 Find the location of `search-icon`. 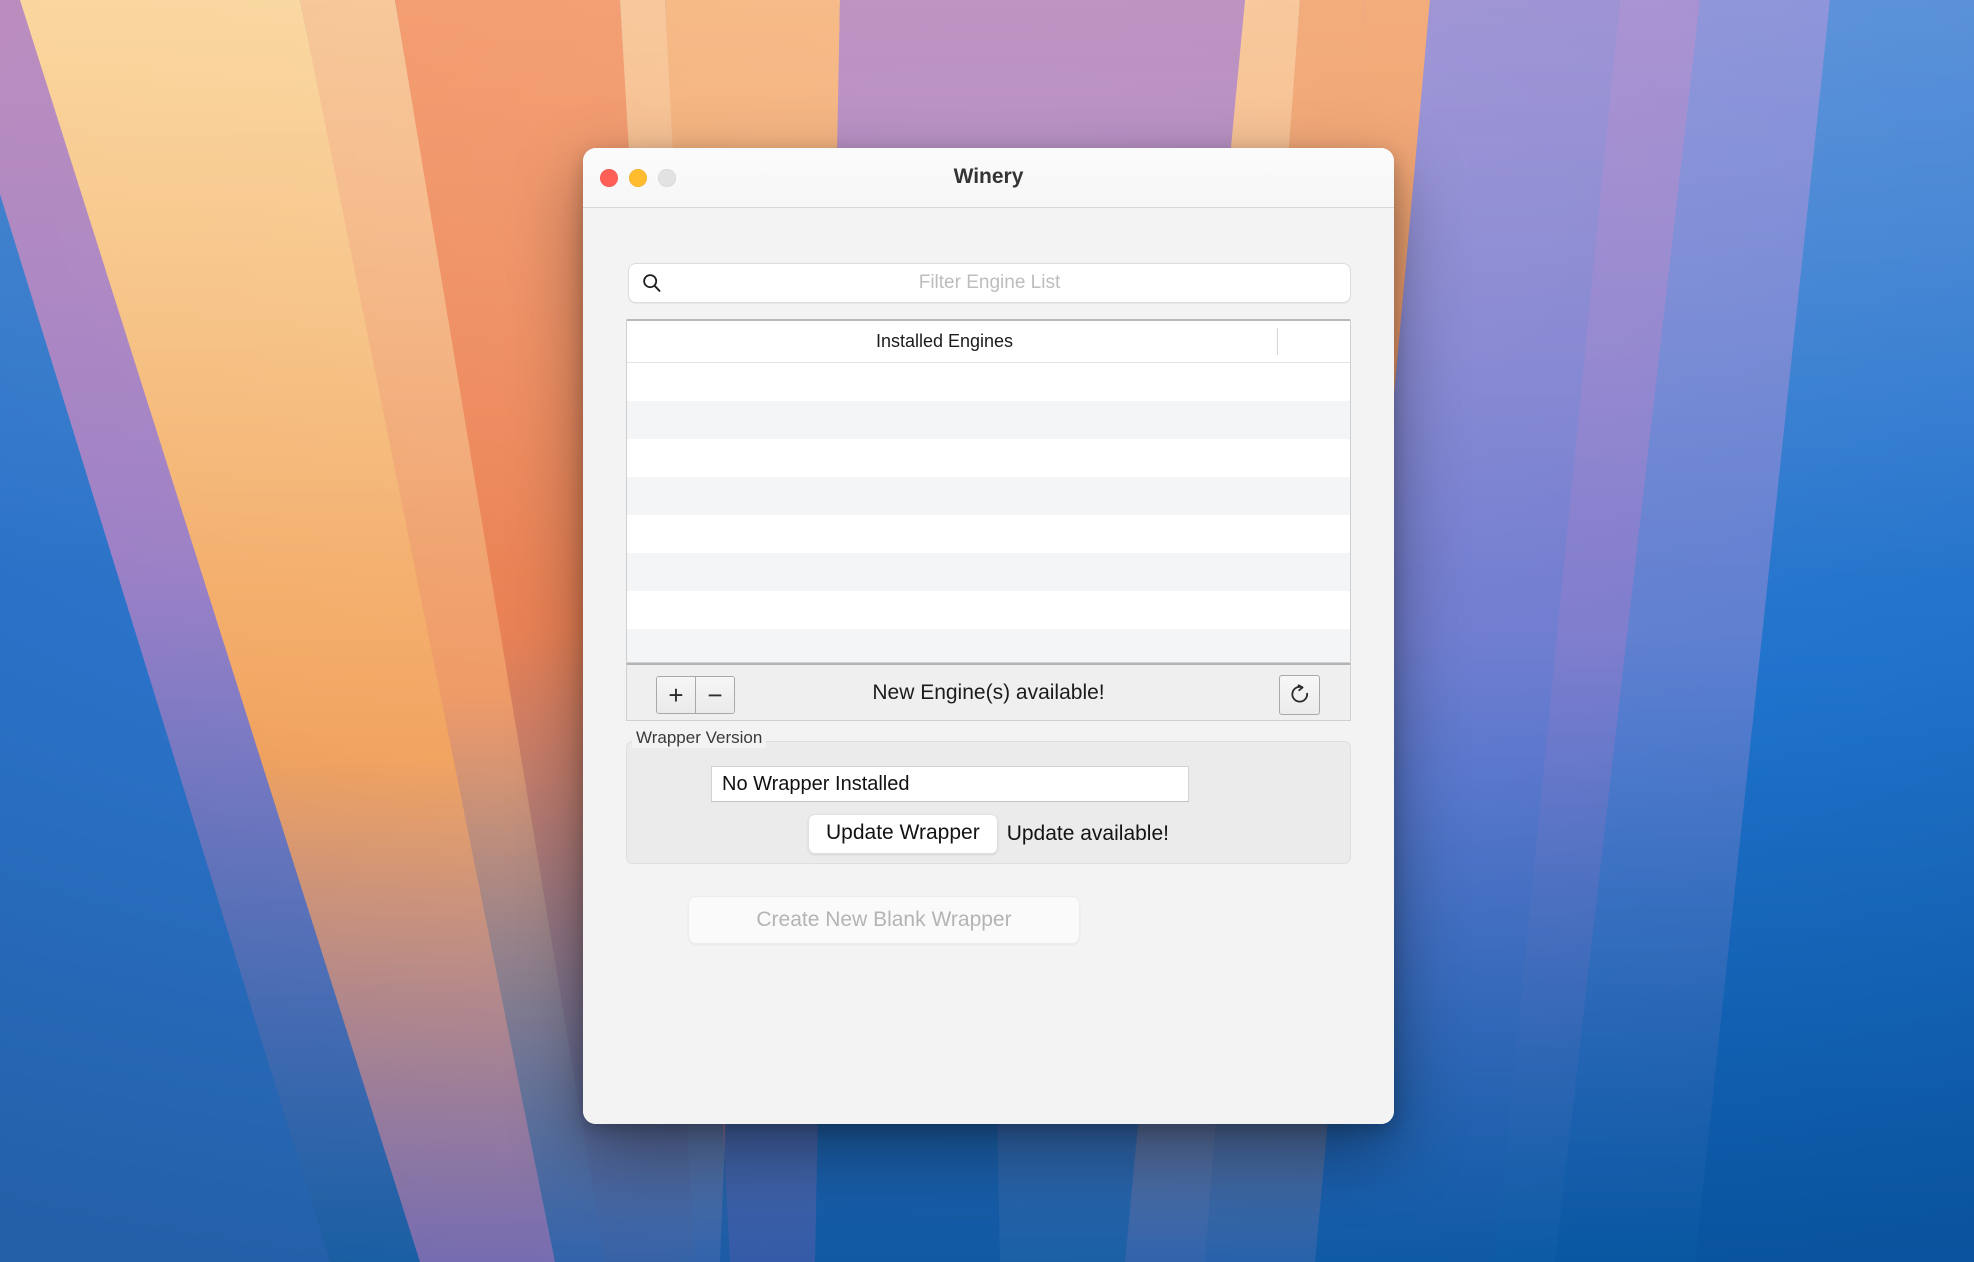

search-icon is located at coordinates (652, 283).